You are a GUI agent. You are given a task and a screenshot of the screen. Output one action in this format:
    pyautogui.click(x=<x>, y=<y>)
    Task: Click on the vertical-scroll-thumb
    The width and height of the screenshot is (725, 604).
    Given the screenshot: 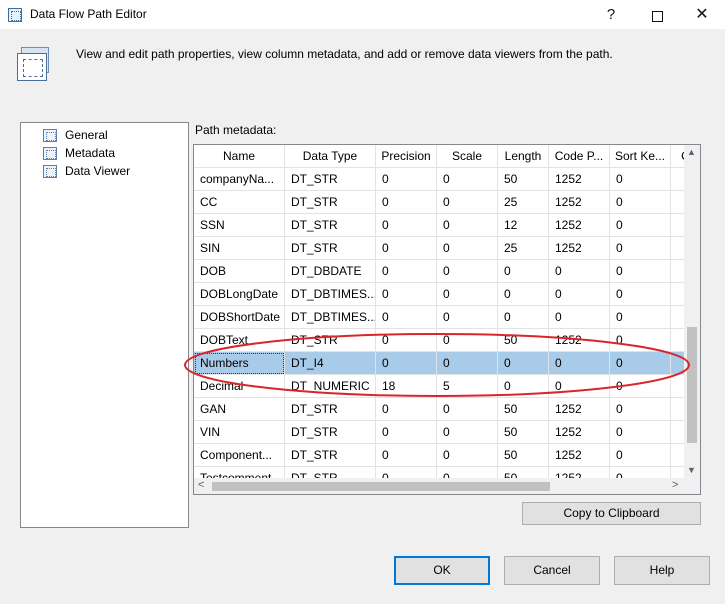 What is the action you would take?
    pyautogui.click(x=692, y=385)
    